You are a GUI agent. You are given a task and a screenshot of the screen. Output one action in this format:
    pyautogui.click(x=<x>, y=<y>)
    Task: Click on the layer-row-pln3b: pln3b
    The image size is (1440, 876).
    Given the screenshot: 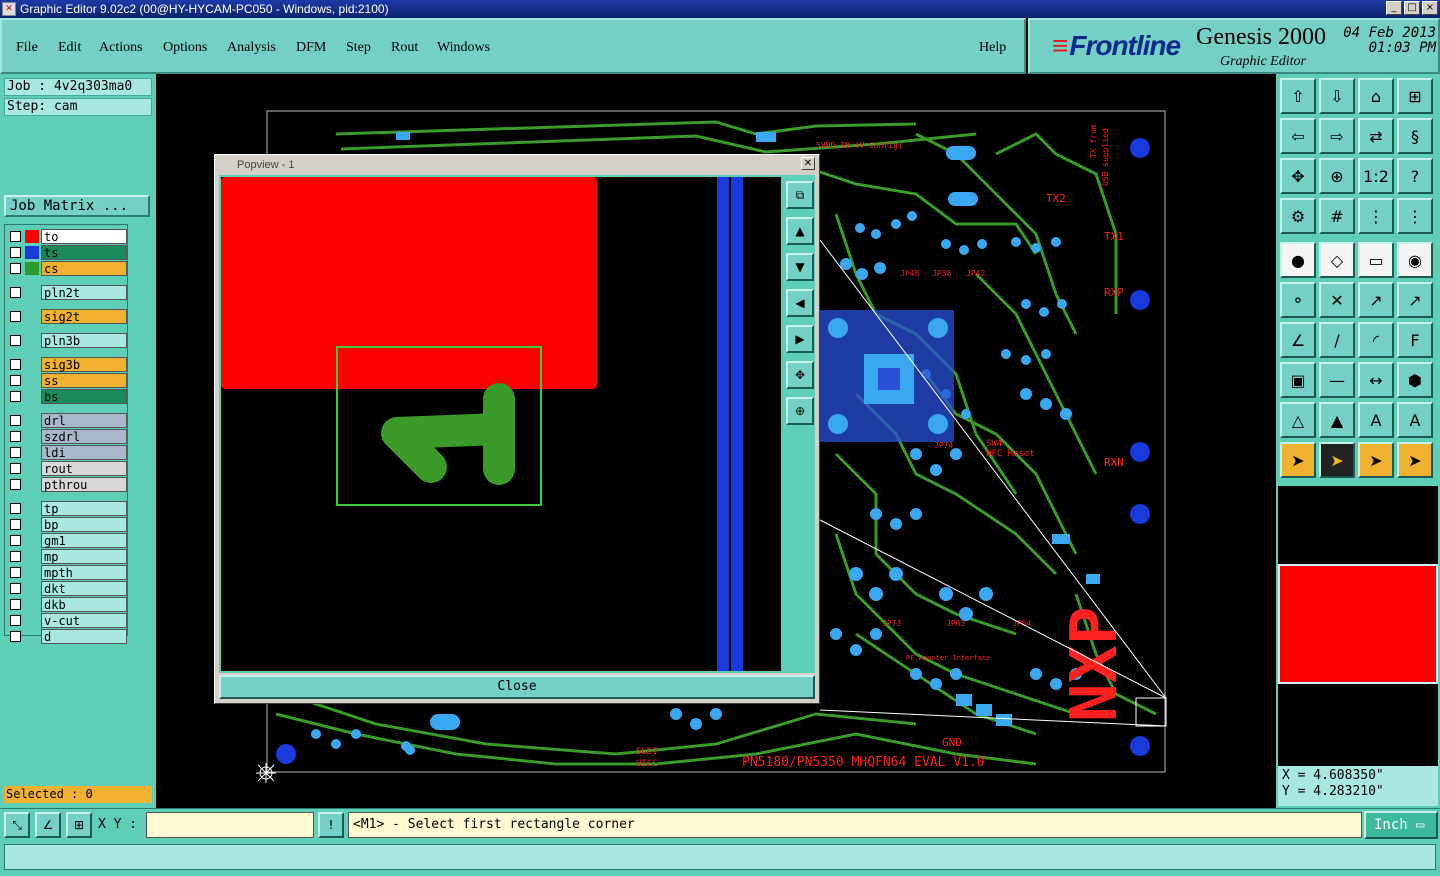 What is the action you would take?
    pyautogui.click(x=67, y=340)
    